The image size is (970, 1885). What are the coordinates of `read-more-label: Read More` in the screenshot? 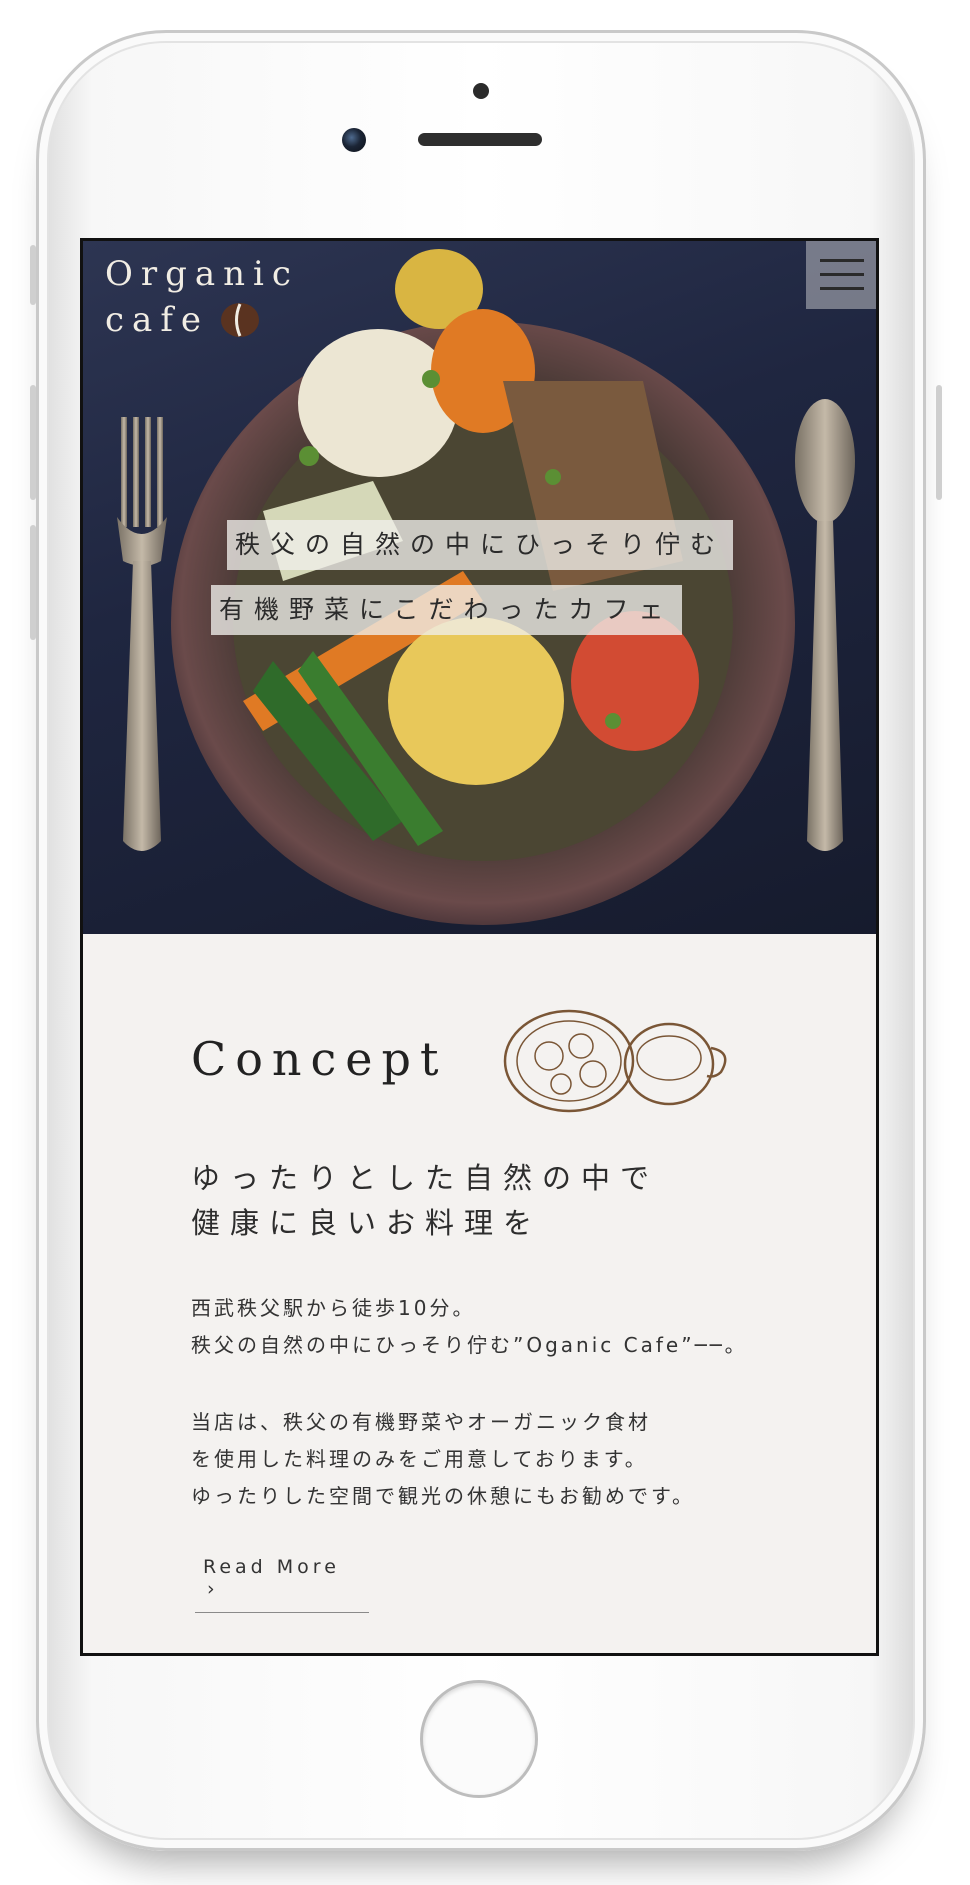 It's located at (271, 1567).